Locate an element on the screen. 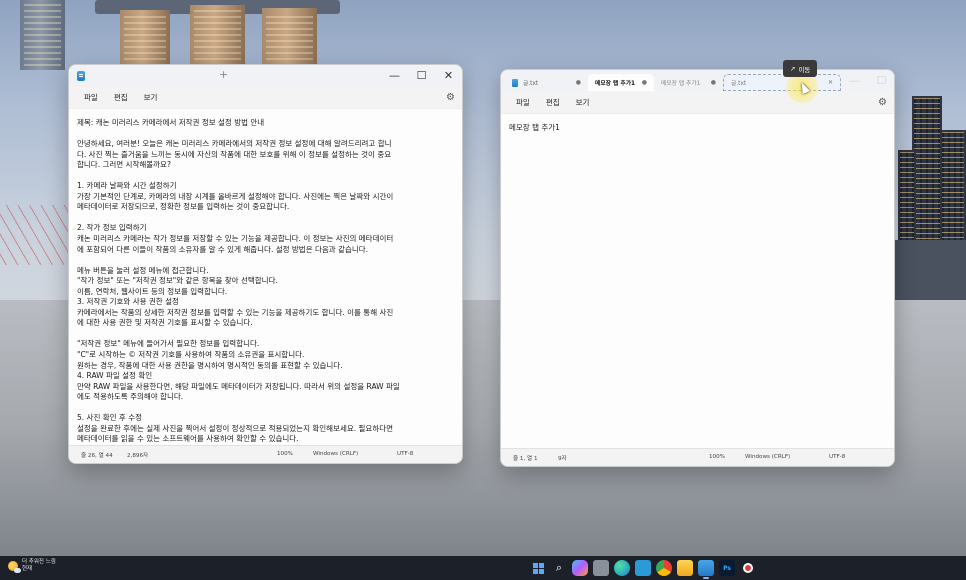 The image size is (966, 580). new-tab-button: + is located at coordinates (223, 74).